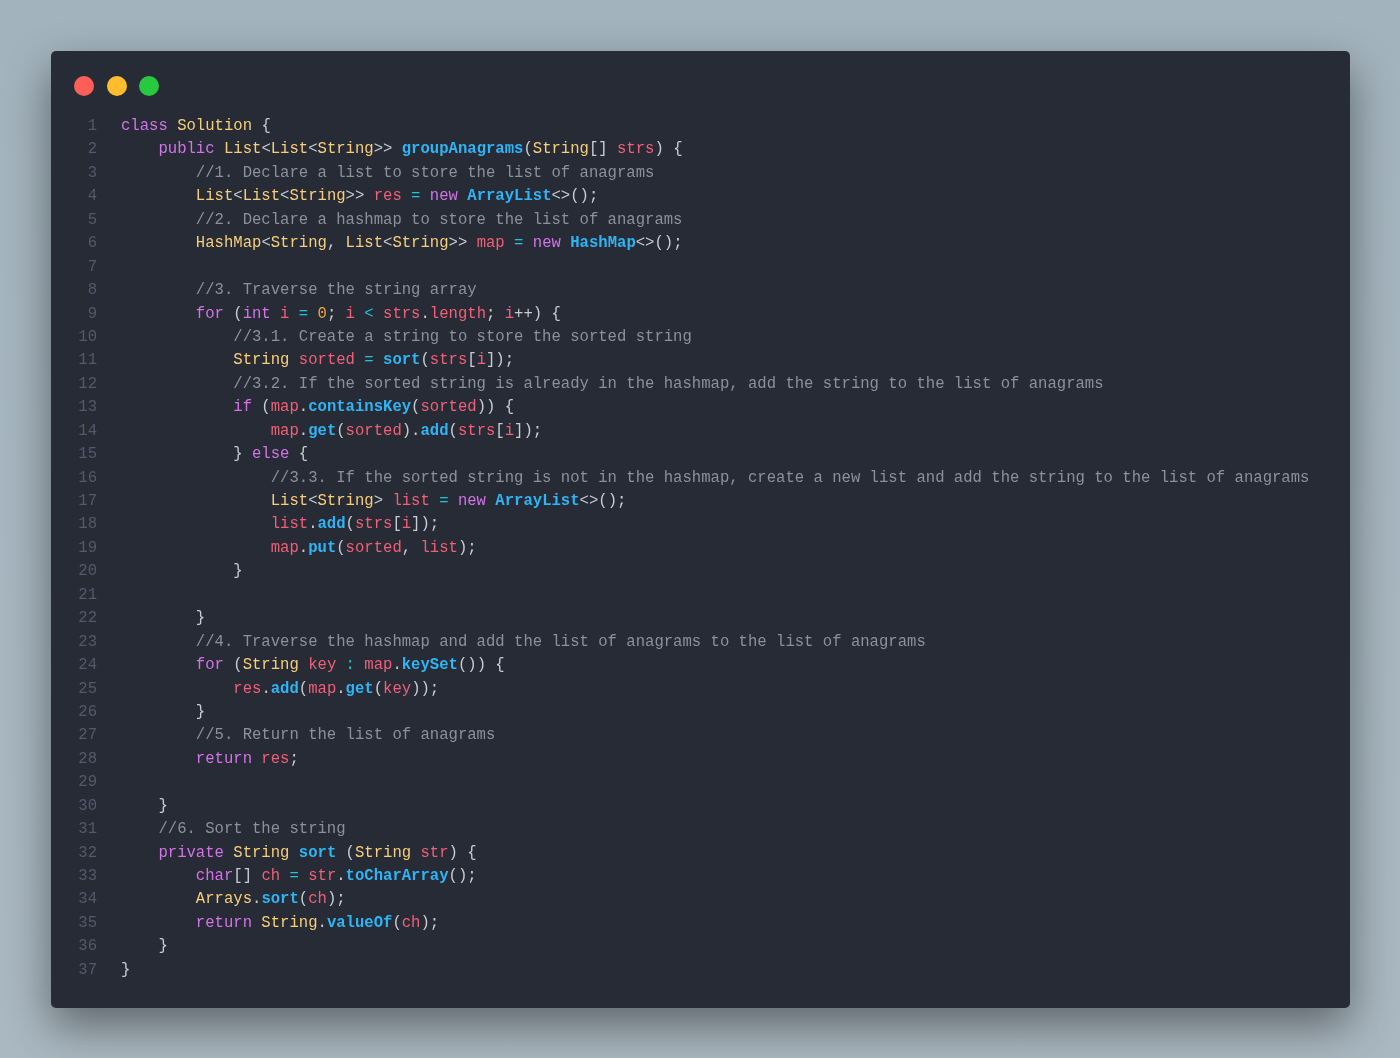 Image resolution: width=1400 pixels, height=1058 pixels. Describe the element at coordinates (270, 900) in the screenshot. I see `code-line: Arrays.sort(ch);` at that location.